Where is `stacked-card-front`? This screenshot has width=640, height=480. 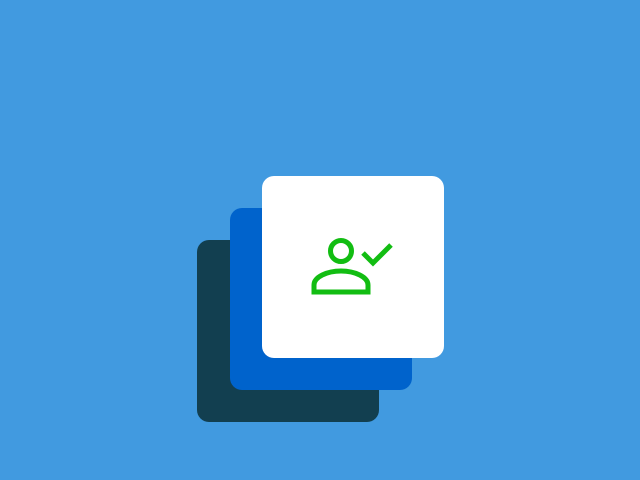
stacked-card-front is located at coordinates (353, 267).